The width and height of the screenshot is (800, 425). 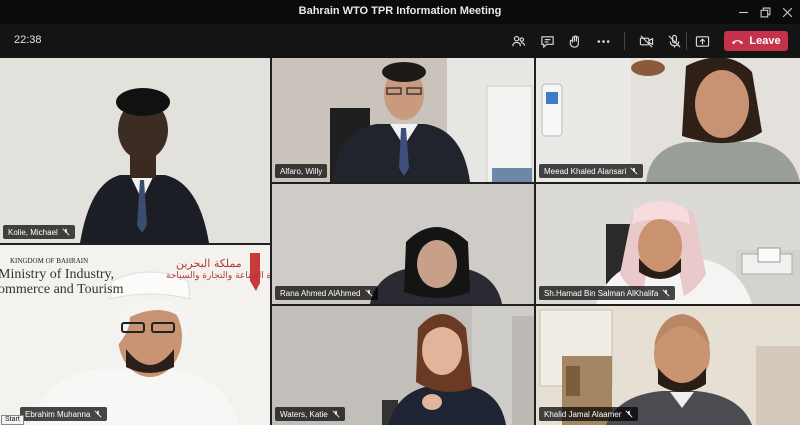 I want to click on participant-name: Waters, Katie, so click(x=304, y=414).